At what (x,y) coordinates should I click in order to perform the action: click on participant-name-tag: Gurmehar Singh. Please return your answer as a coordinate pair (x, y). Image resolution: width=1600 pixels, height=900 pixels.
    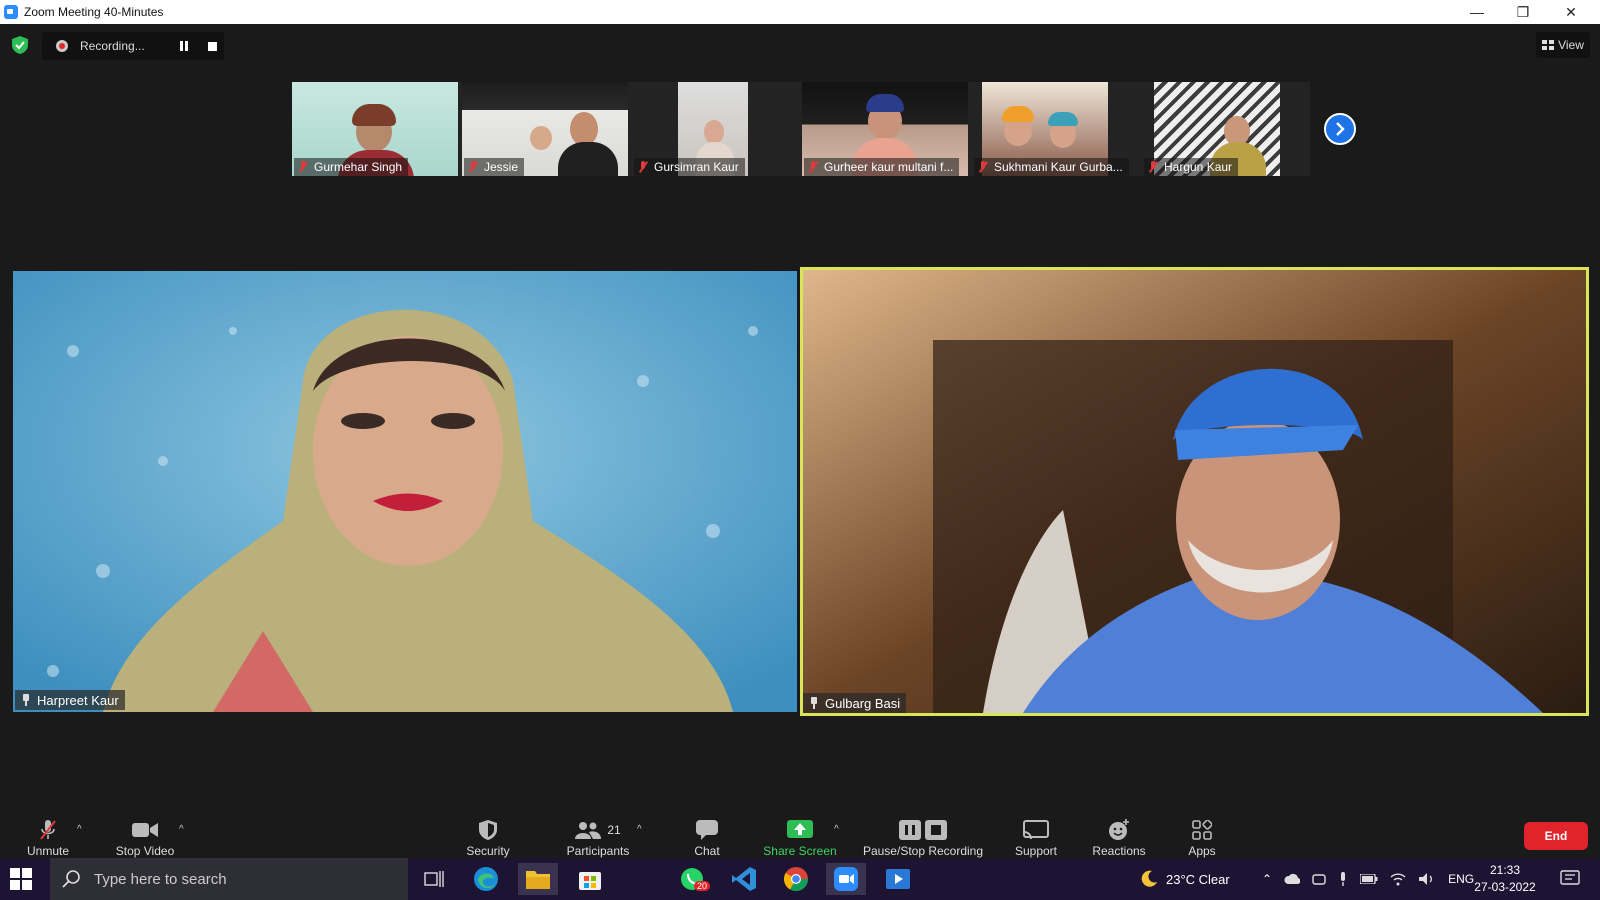
    Looking at the image, I should click on (351, 167).